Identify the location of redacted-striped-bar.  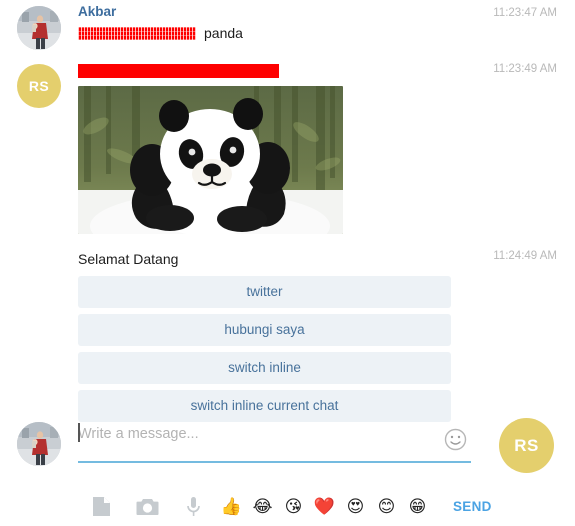
(137, 33).